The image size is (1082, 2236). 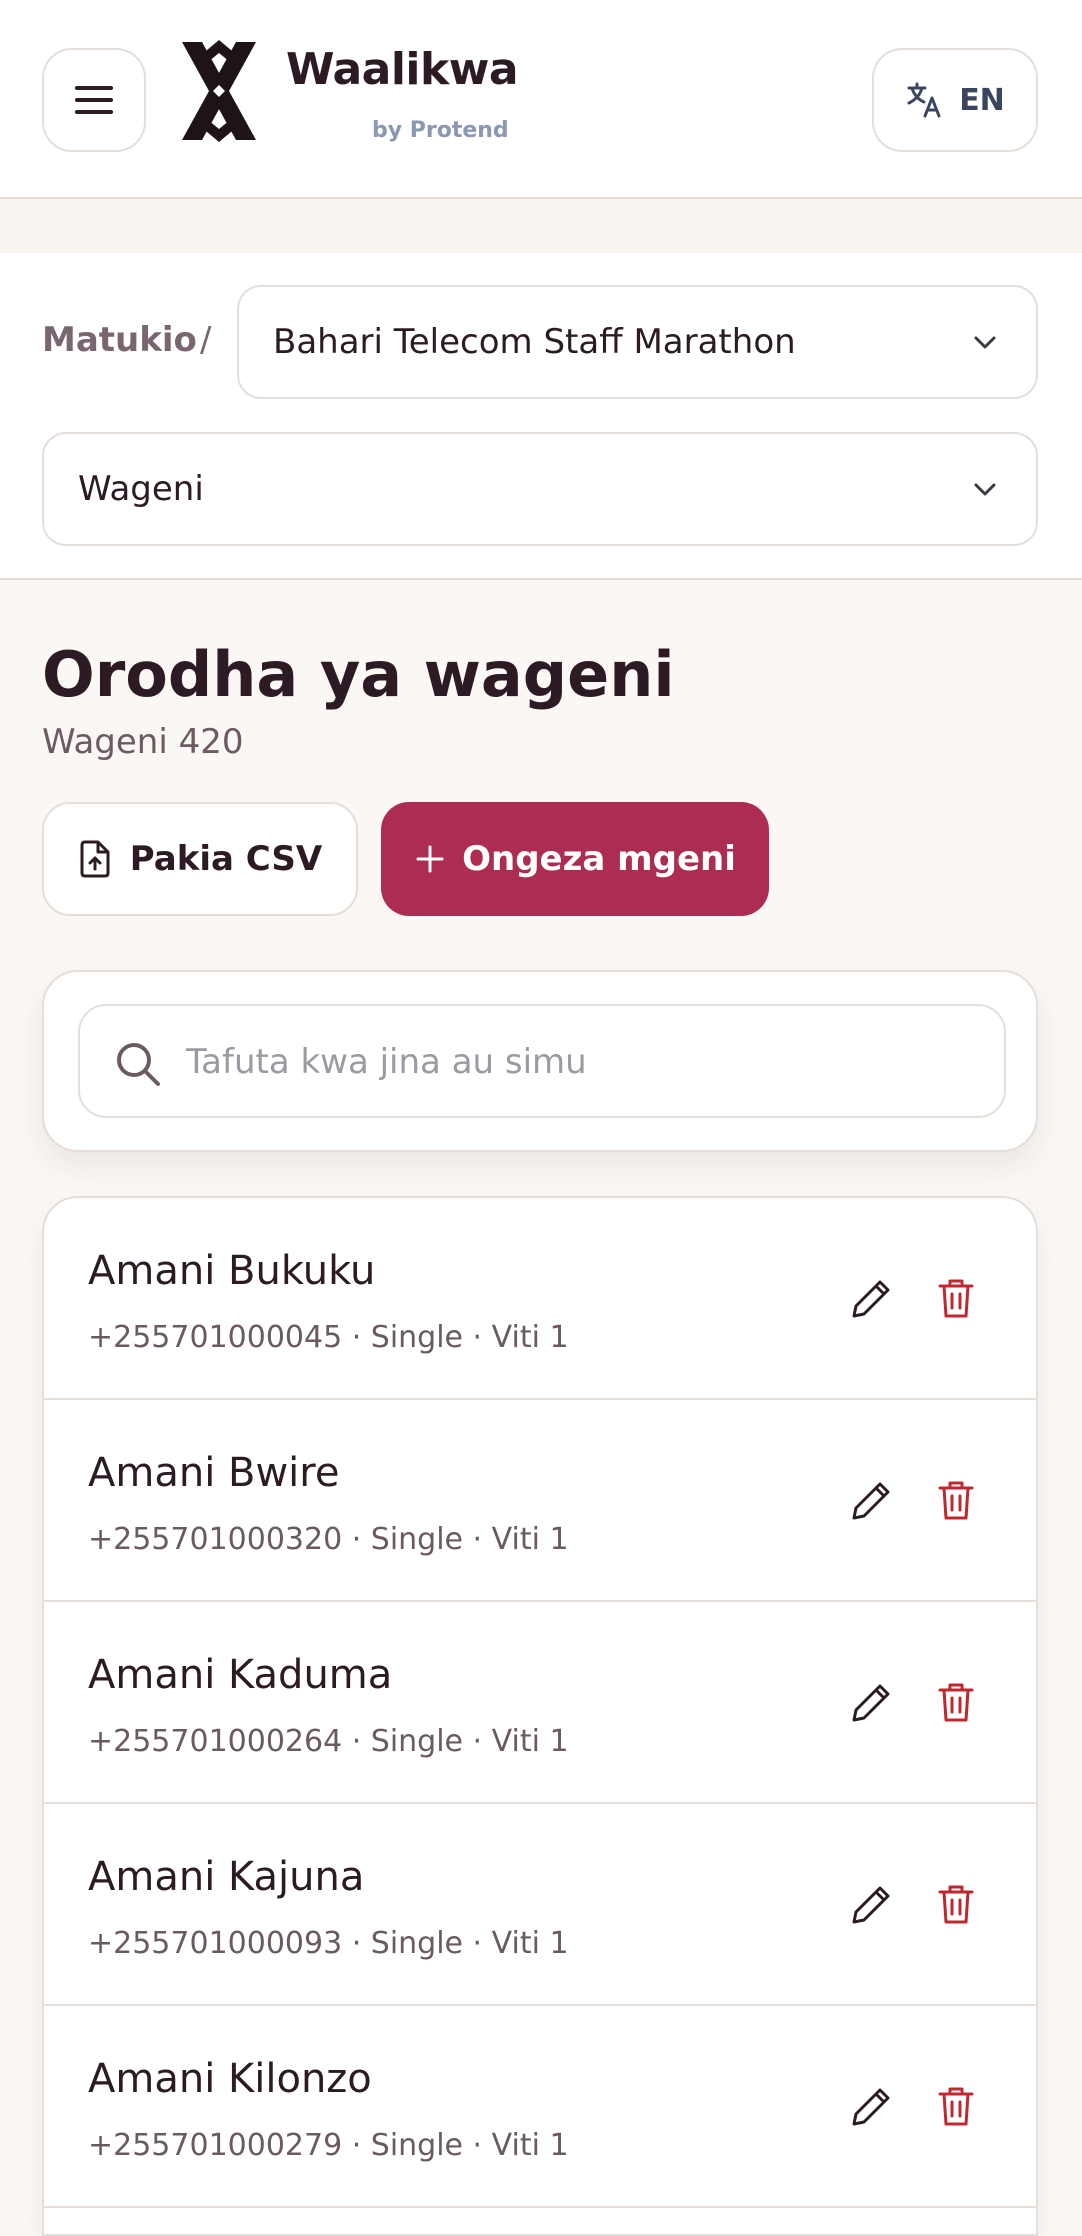 I want to click on search-box, so click(x=542, y=1061).